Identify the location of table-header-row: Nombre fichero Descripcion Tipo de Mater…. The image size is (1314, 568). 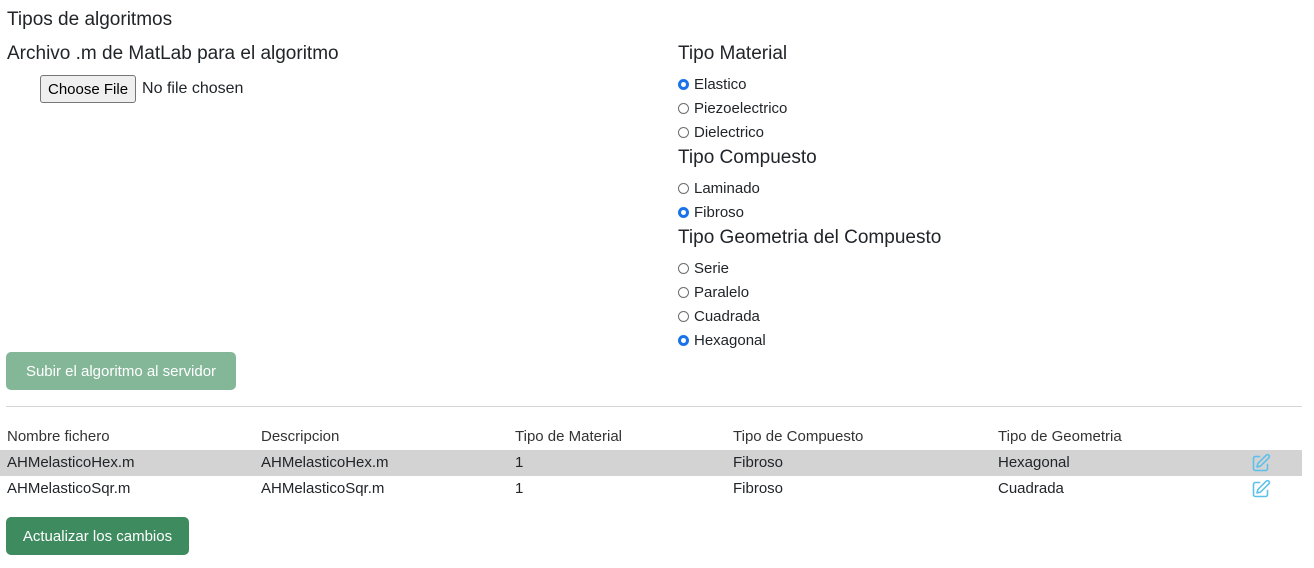
(651, 437).